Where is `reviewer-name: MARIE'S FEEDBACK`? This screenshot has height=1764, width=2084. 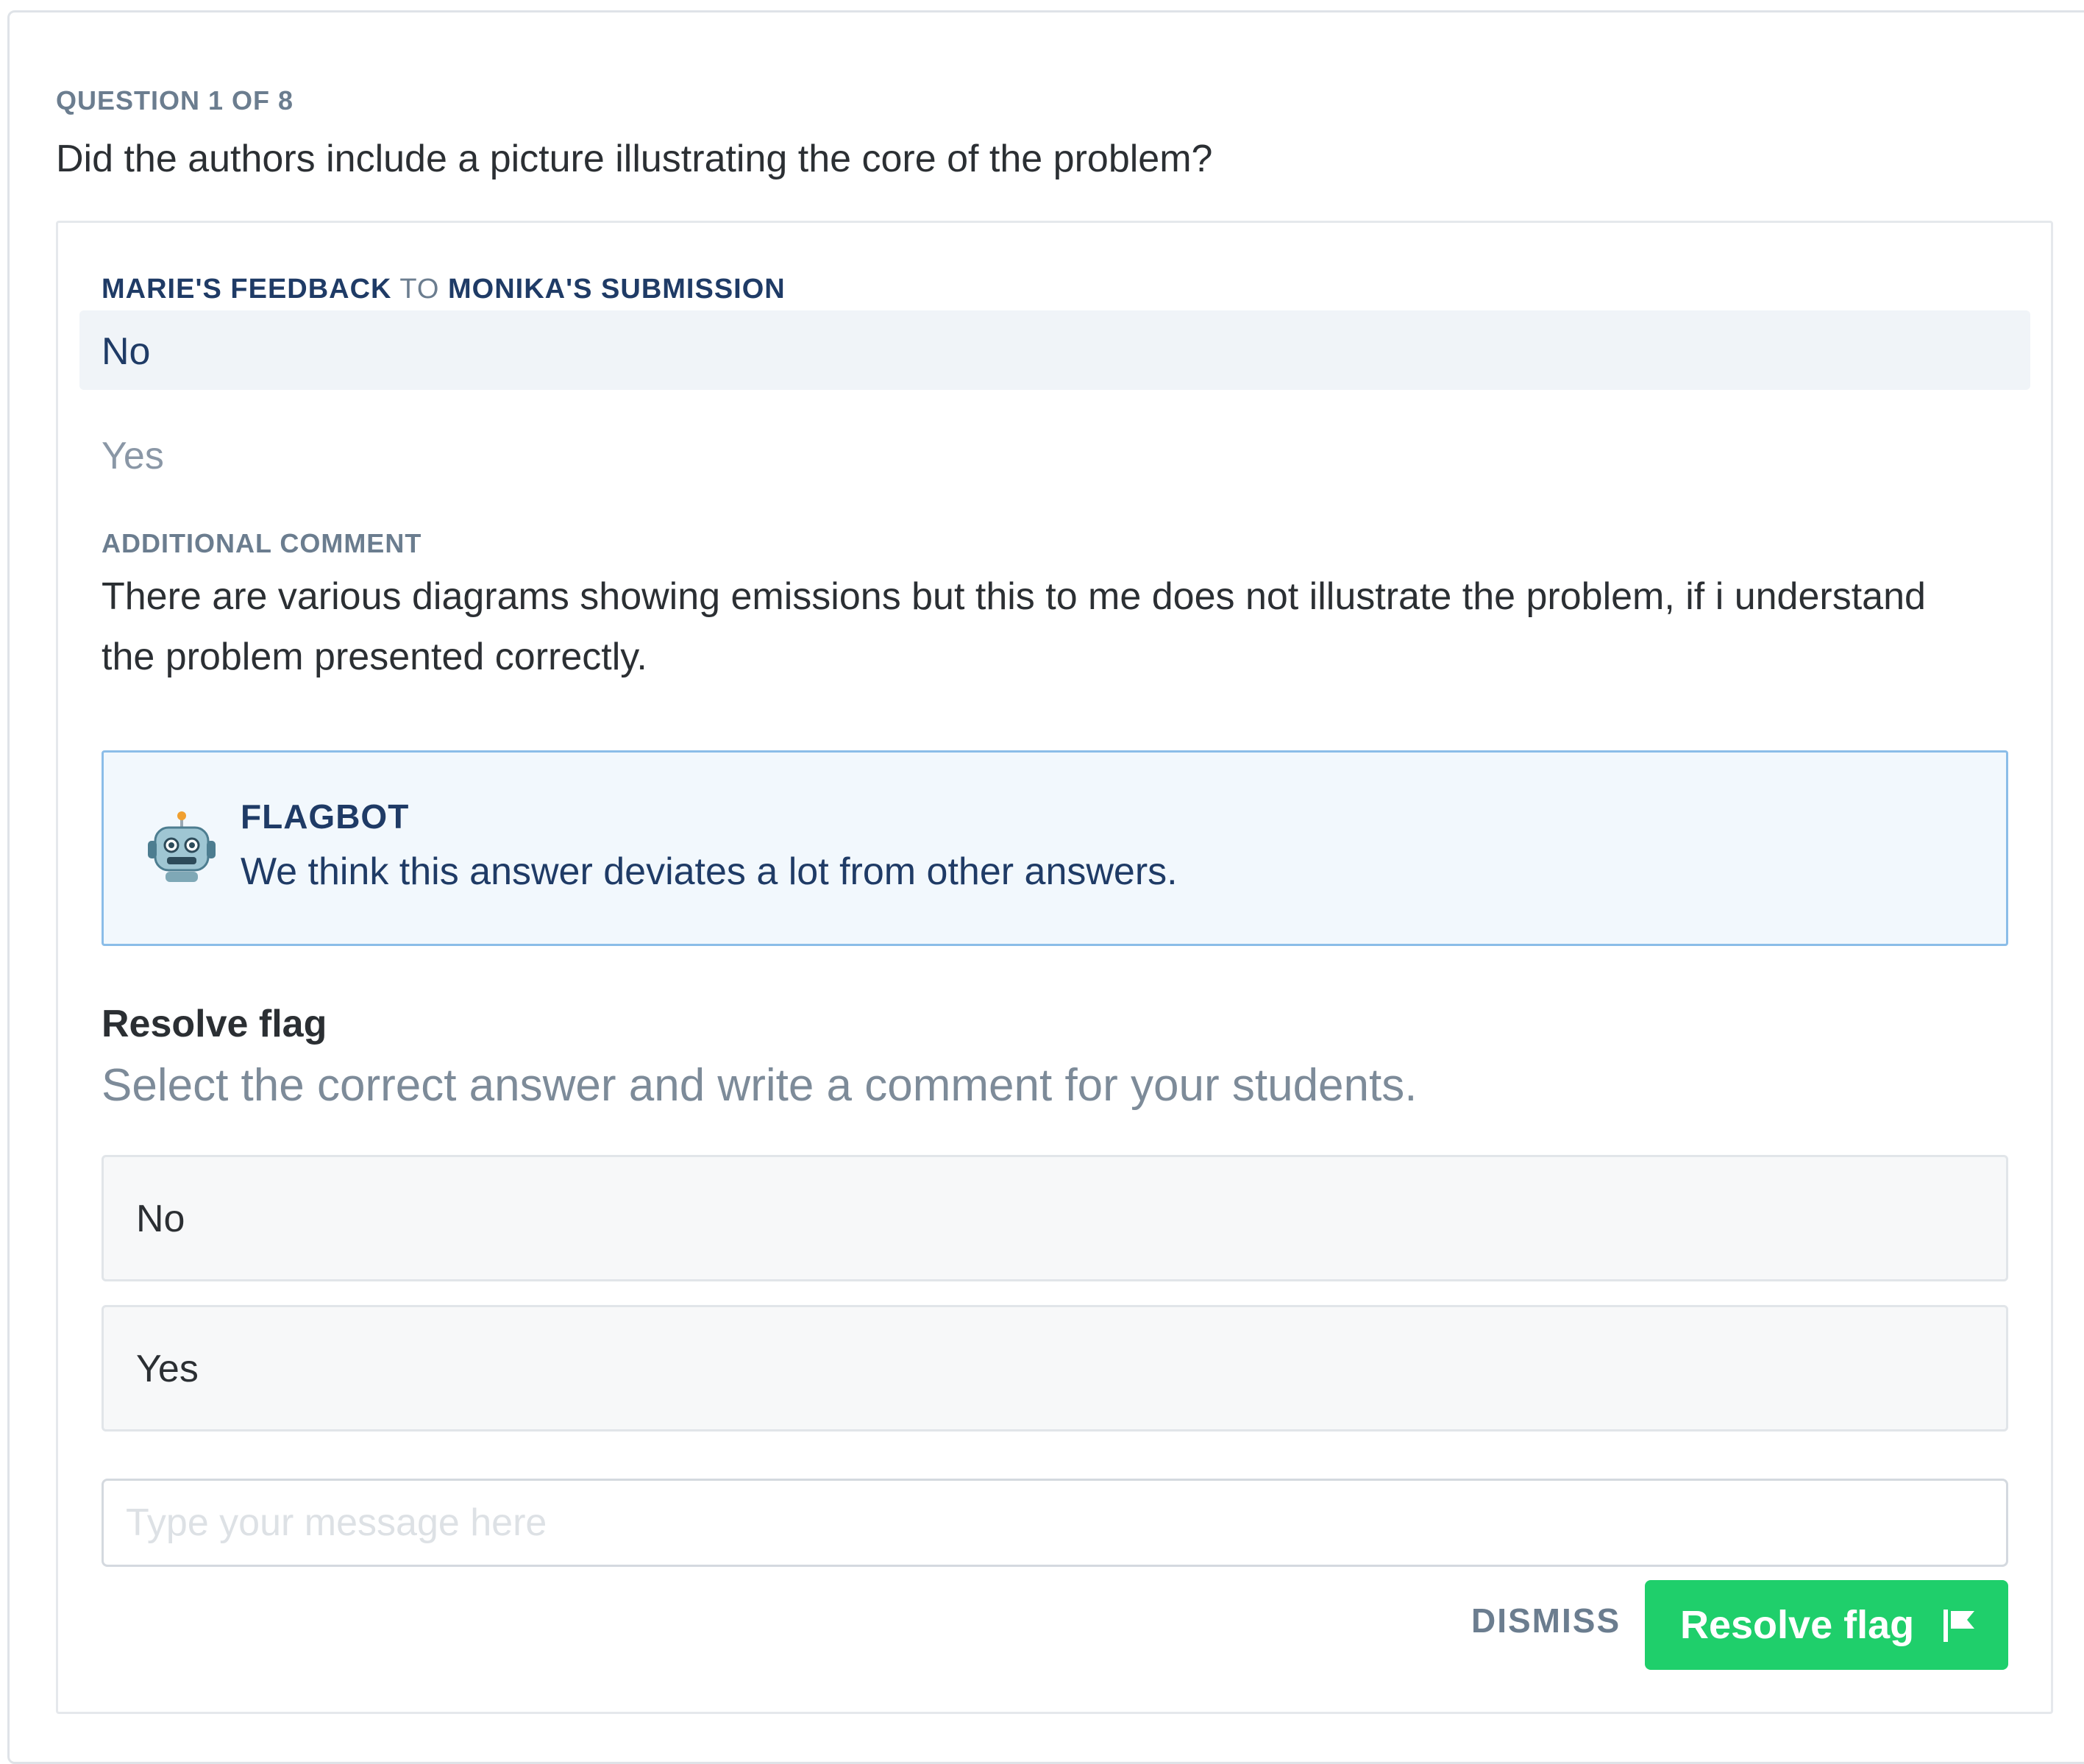
reviewer-name: MARIE'S FEEDBACK is located at coordinates (247, 289).